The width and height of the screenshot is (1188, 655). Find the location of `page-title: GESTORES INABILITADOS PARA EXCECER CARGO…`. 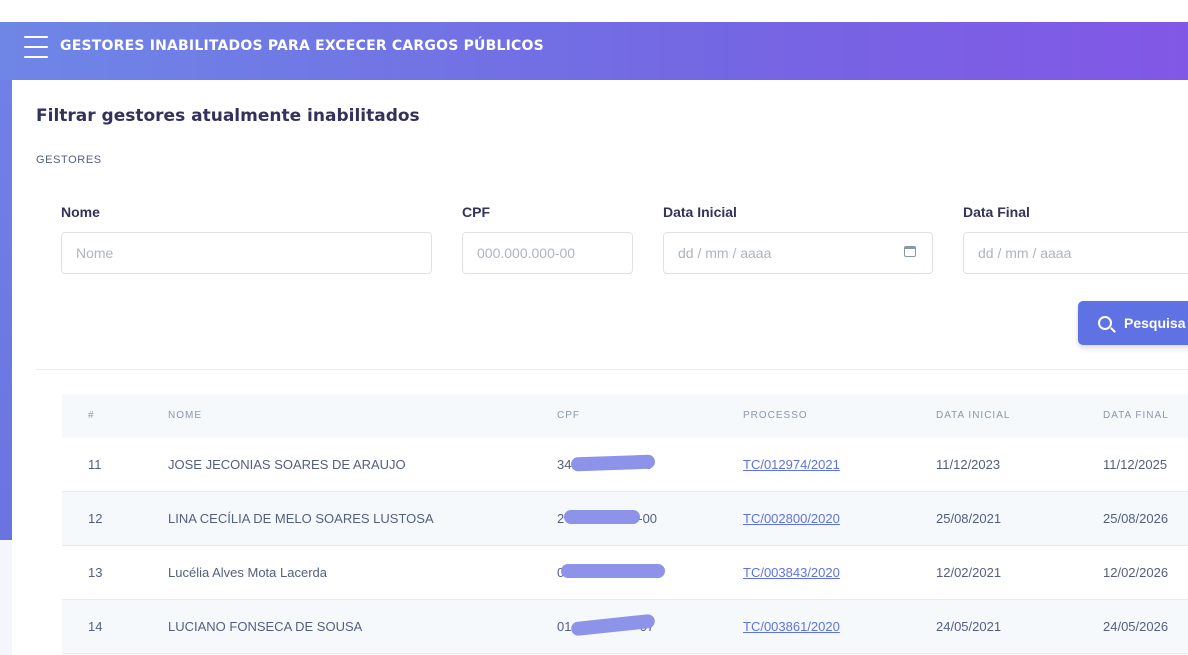

page-title: GESTORES INABILITADOS PARA EXCECER CARGO… is located at coordinates (302, 46).